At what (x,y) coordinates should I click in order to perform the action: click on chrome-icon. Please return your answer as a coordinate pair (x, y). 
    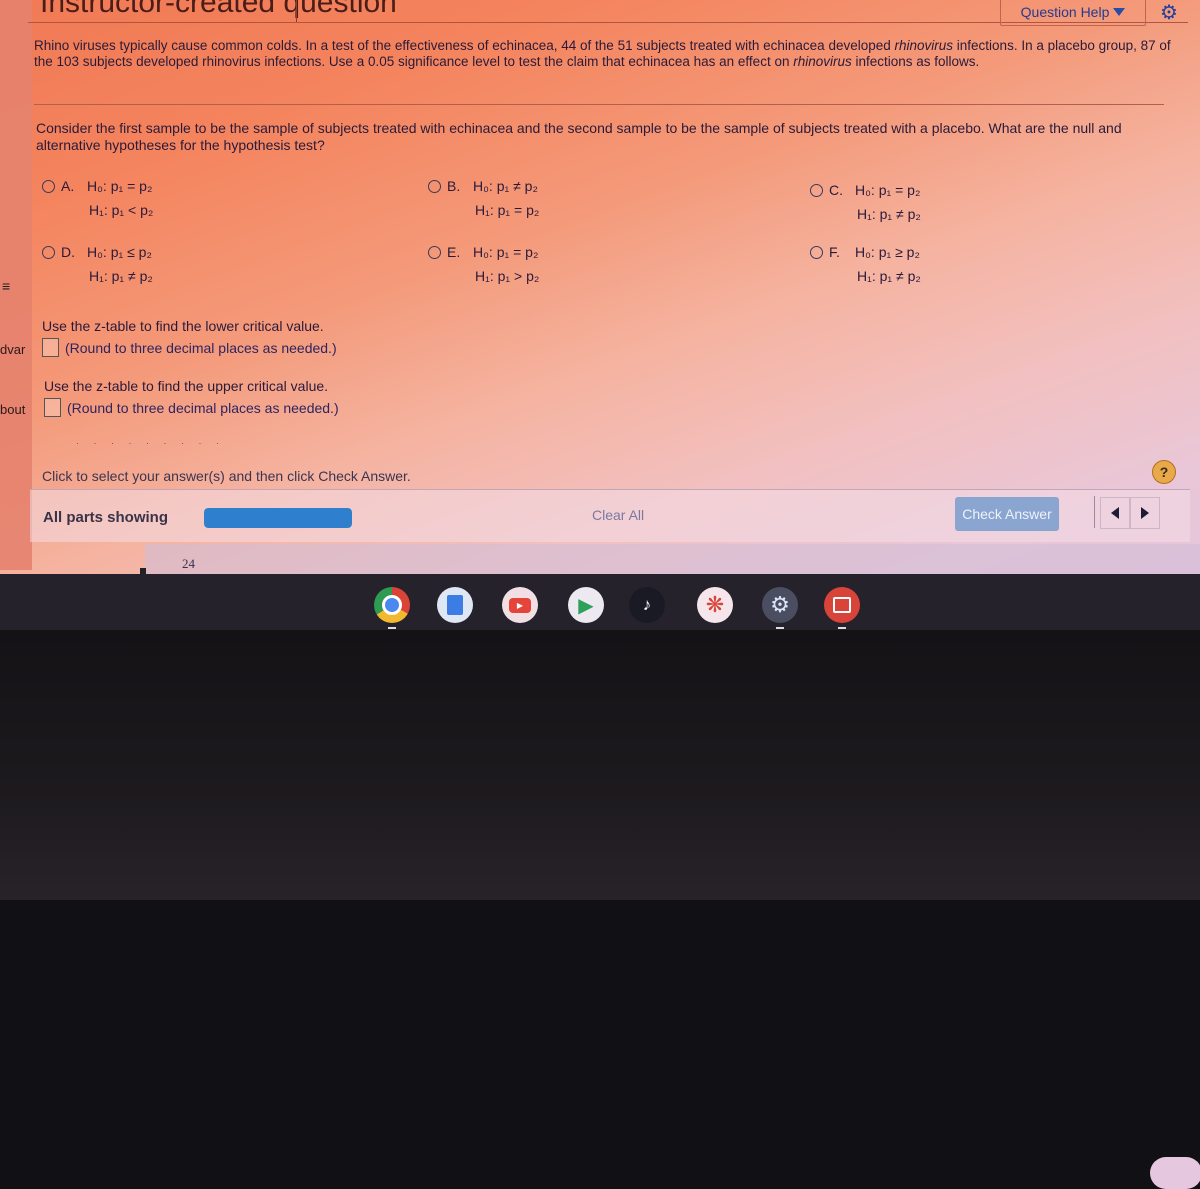
    Looking at the image, I should click on (392, 608).